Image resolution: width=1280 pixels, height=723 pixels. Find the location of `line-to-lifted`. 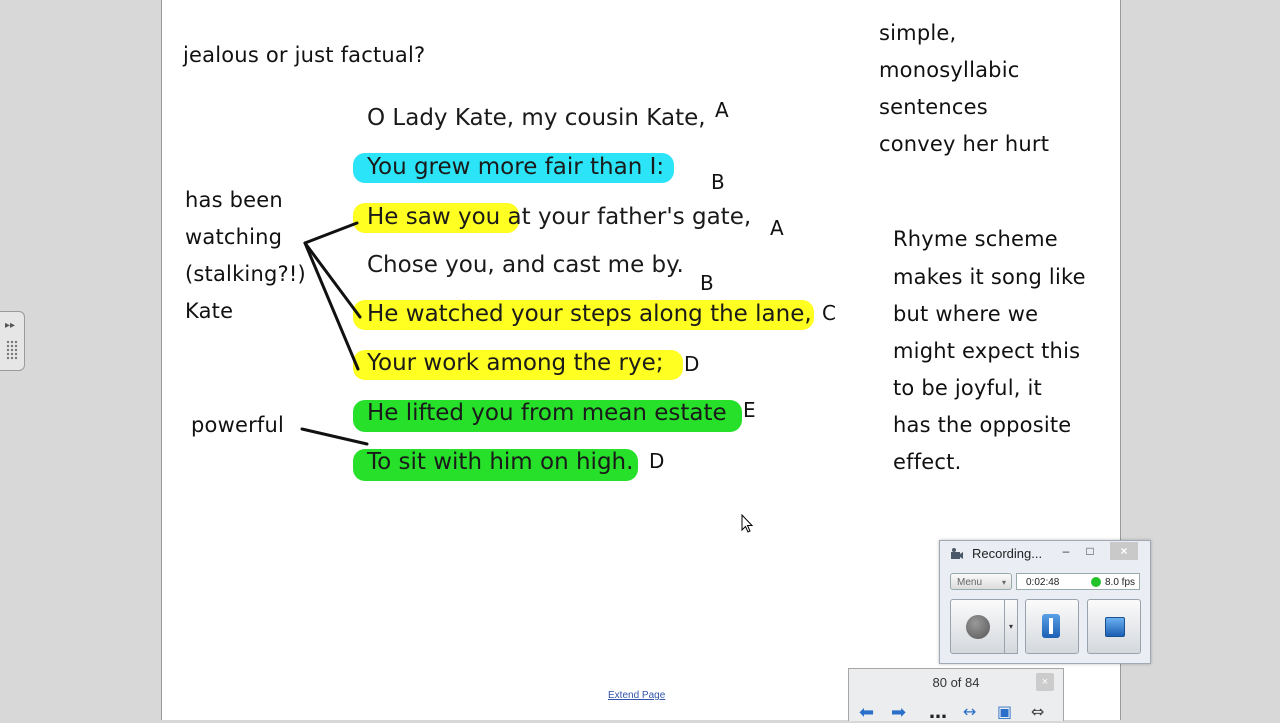

line-to-lifted is located at coordinates (334, 436).